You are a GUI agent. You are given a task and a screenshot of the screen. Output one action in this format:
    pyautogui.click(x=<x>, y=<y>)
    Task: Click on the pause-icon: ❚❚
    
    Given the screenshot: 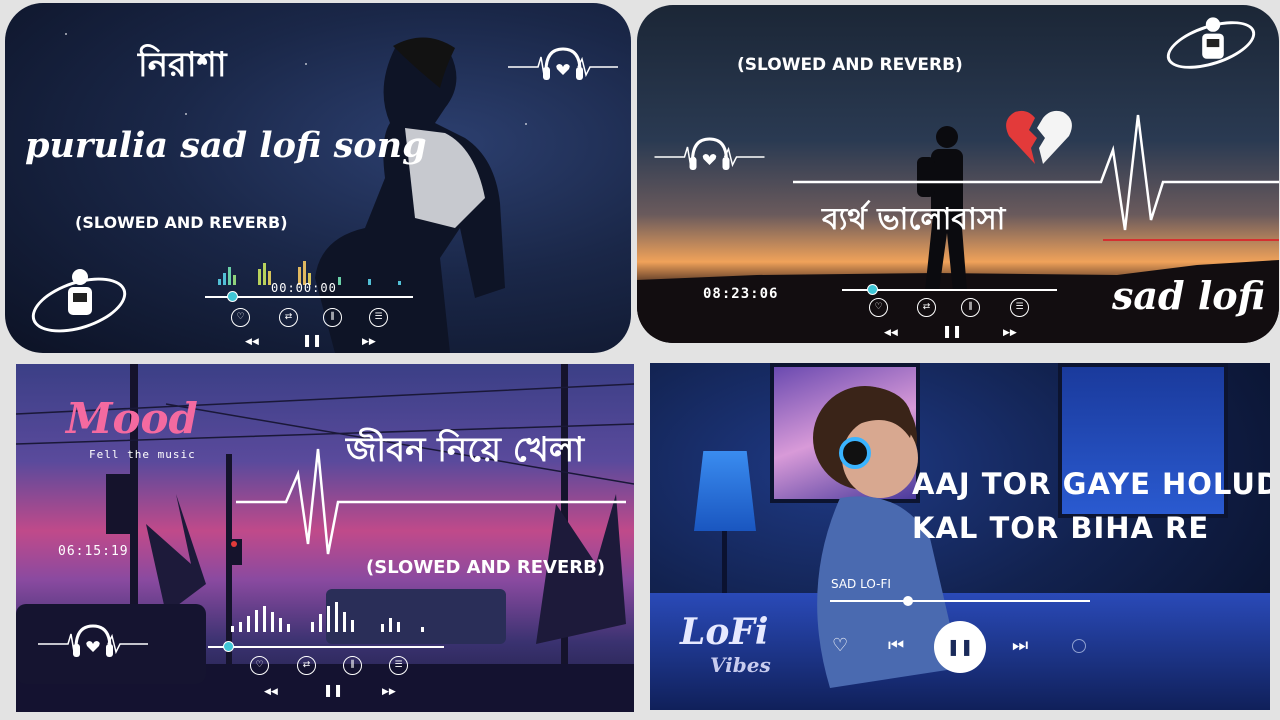 What is the action you would take?
    pyautogui.click(x=960, y=646)
    